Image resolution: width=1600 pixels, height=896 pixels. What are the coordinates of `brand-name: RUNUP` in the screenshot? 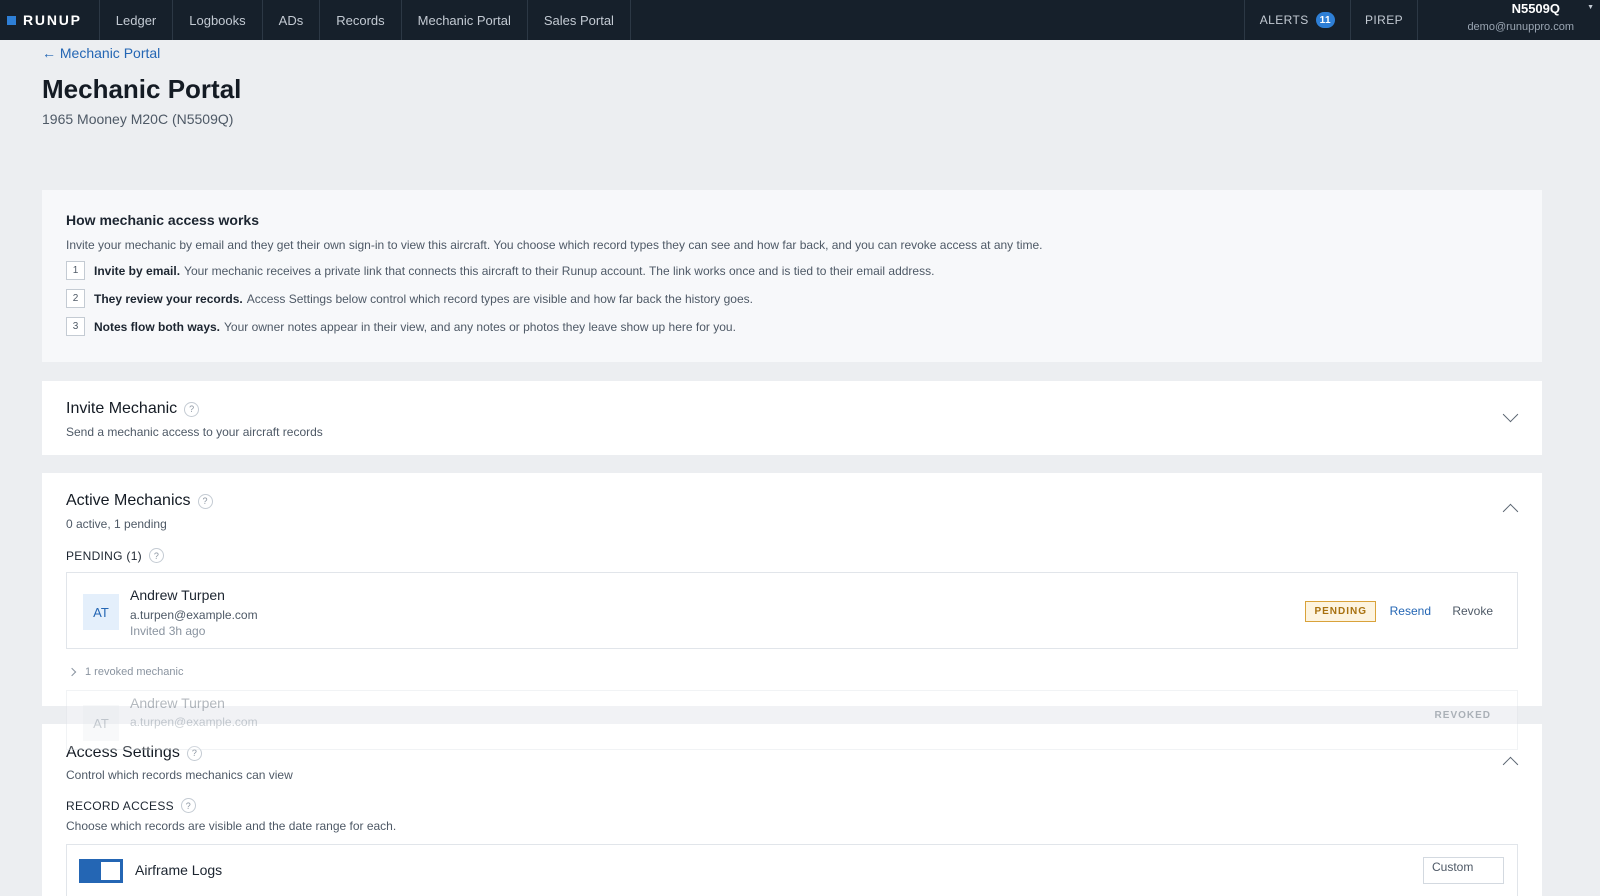 It's located at (52, 20).